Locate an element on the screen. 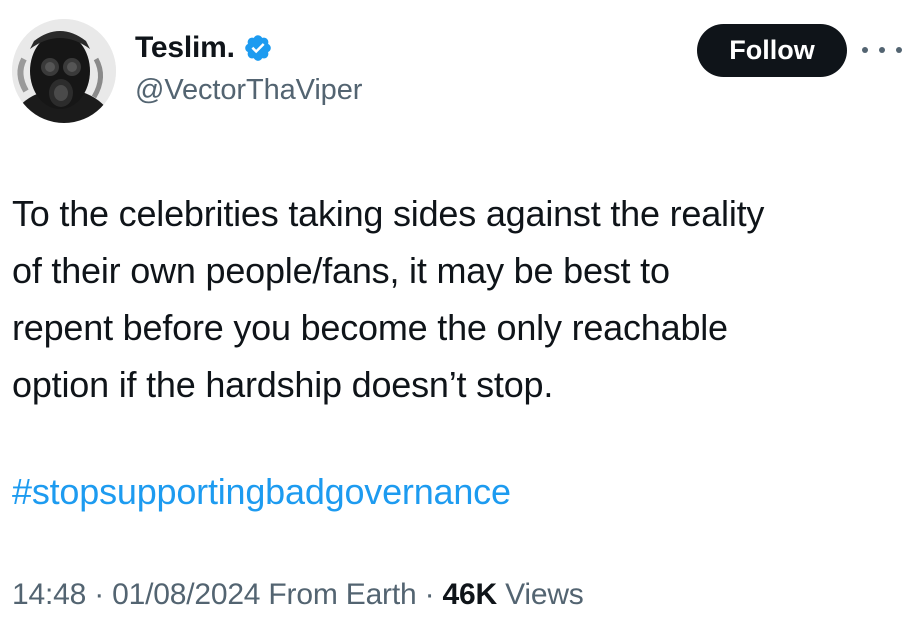 The height and width of the screenshot is (618, 918). more-options-icon is located at coordinates (882, 50).